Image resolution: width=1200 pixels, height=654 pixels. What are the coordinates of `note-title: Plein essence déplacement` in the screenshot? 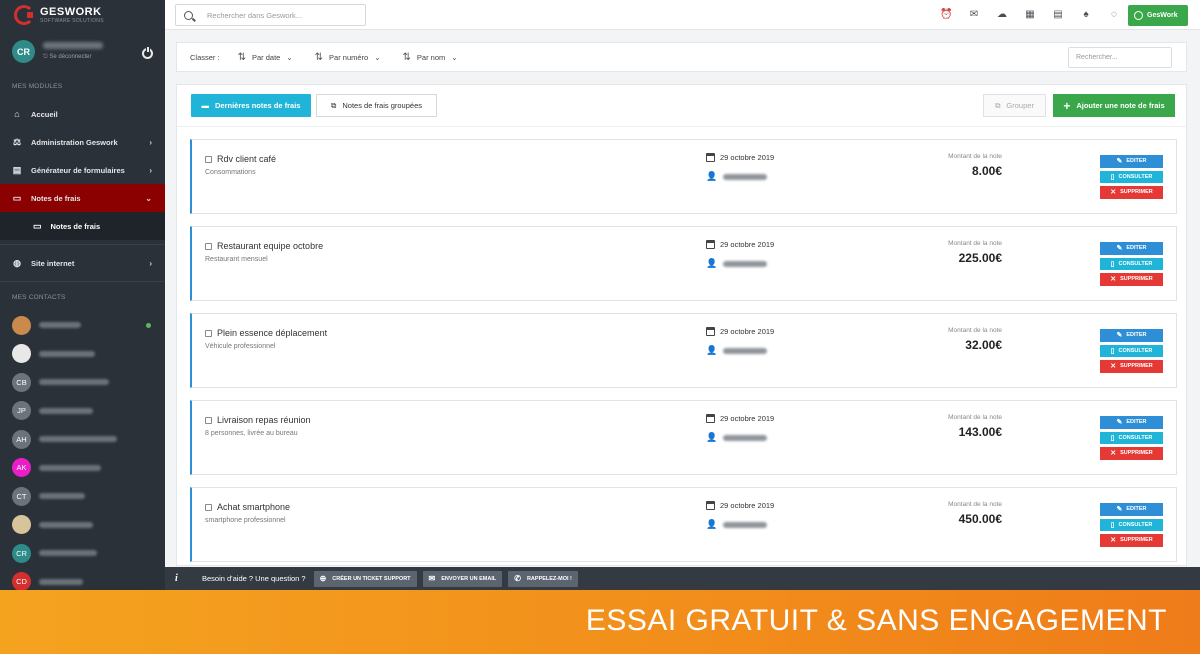 It's located at (272, 333).